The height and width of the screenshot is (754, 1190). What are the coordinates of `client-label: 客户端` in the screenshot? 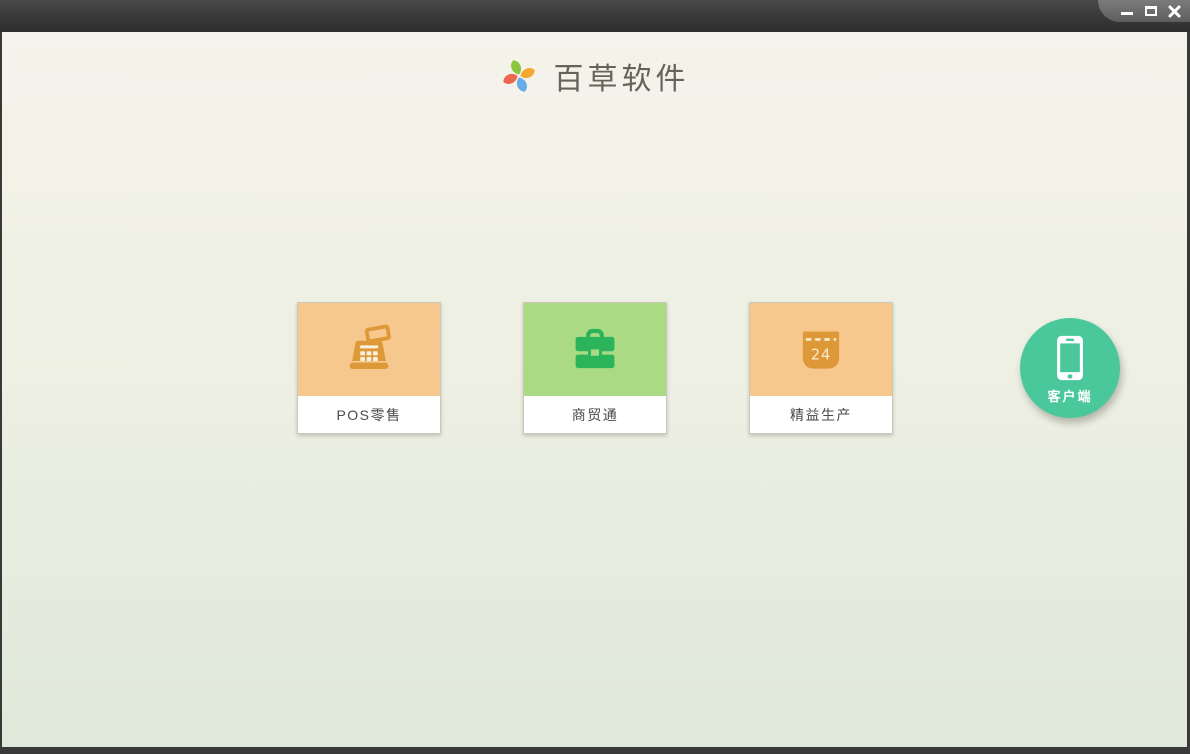 It's located at (1070, 396).